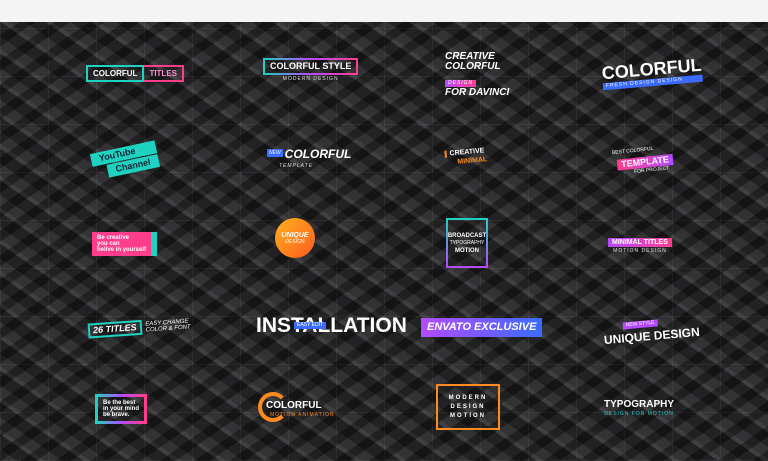  What do you see at coordinates (652, 336) in the screenshot?
I see `unique-design-label: UNIQUE DESIGN` at bounding box center [652, 336].